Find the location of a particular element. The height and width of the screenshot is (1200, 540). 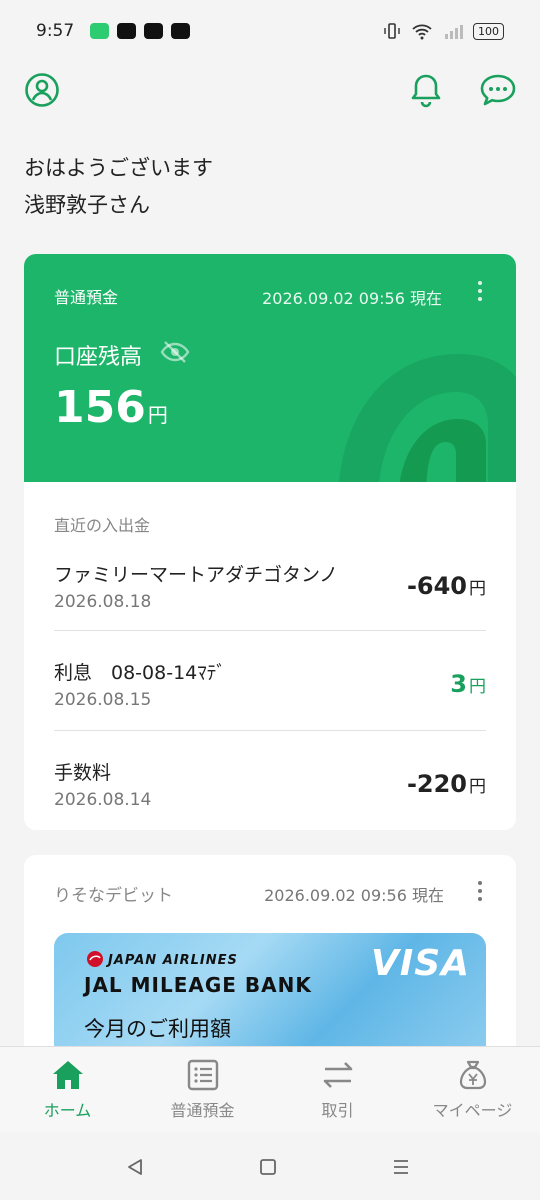

debit-label: りそなデビット is located at coordinates (113, 896).